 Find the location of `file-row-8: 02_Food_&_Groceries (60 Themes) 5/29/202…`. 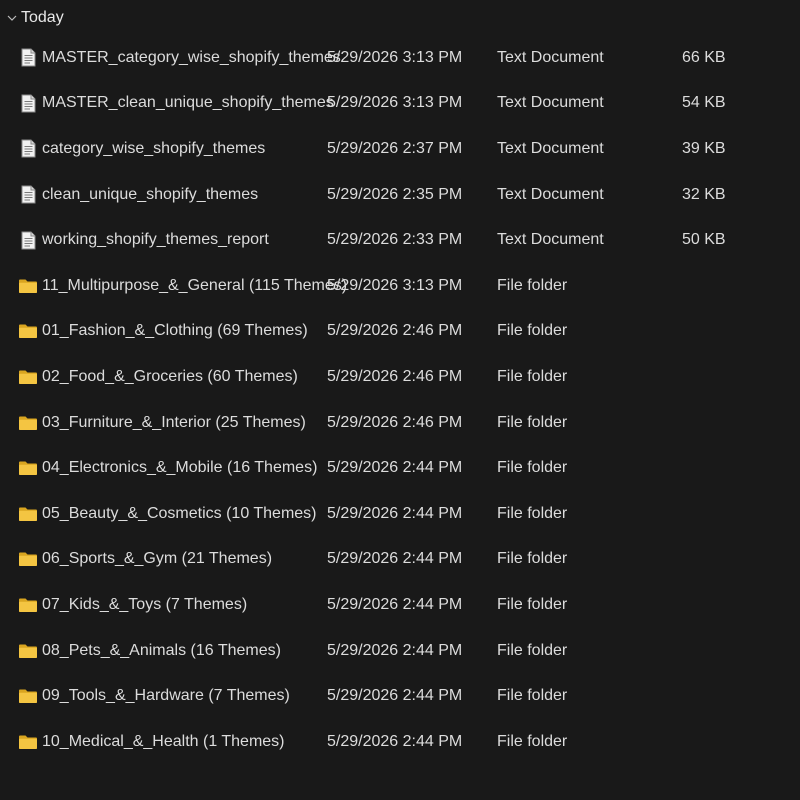

file-row-8: 02_Food_&_Groceries (60 Themes) 5/29/202… is located at coordinates (400, 377).